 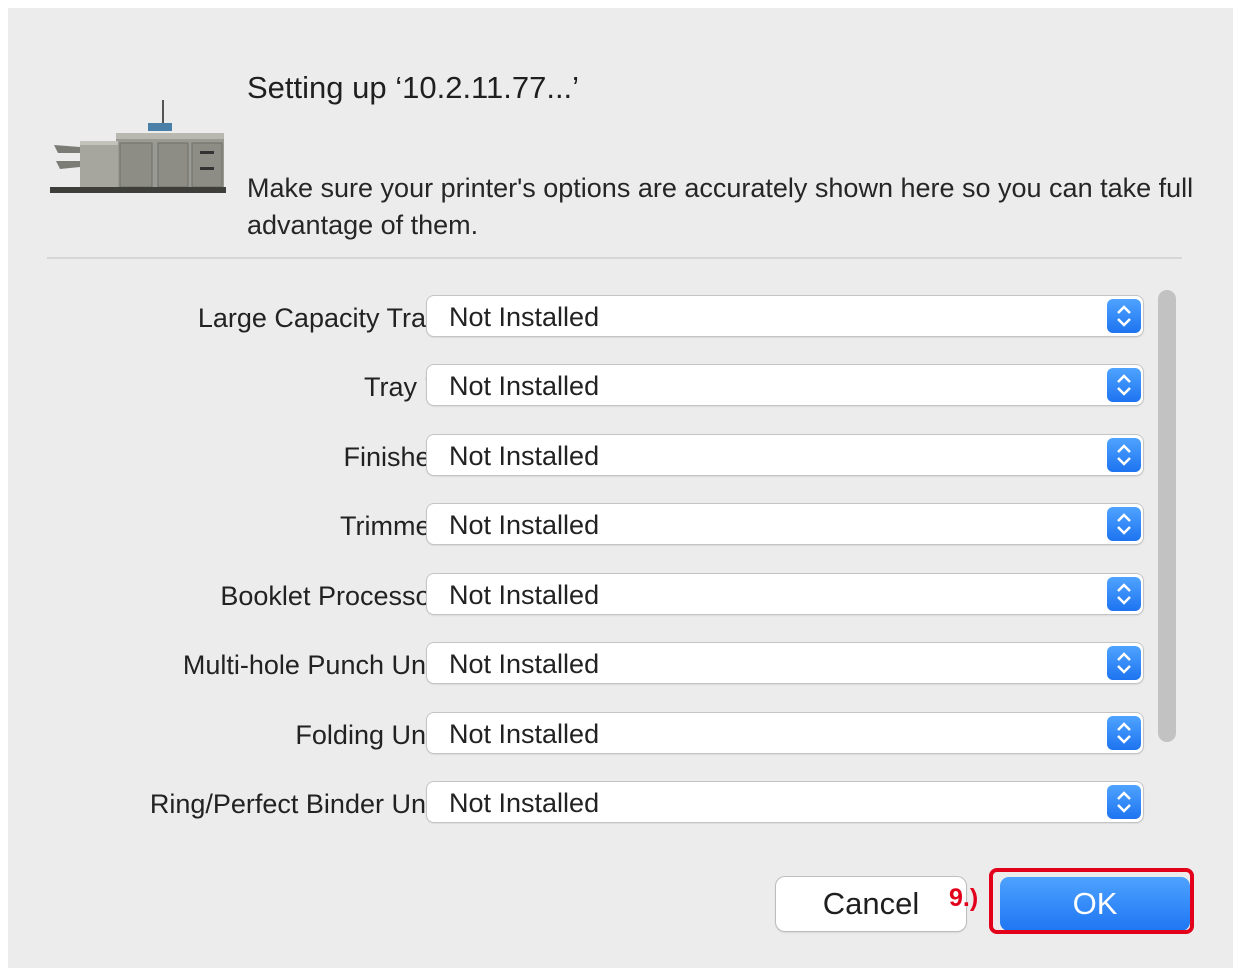 What do you see at coordinates (964, 898) in the screenshot?
I see `step-annotation: 9.)` at bounding box center [964, 898].